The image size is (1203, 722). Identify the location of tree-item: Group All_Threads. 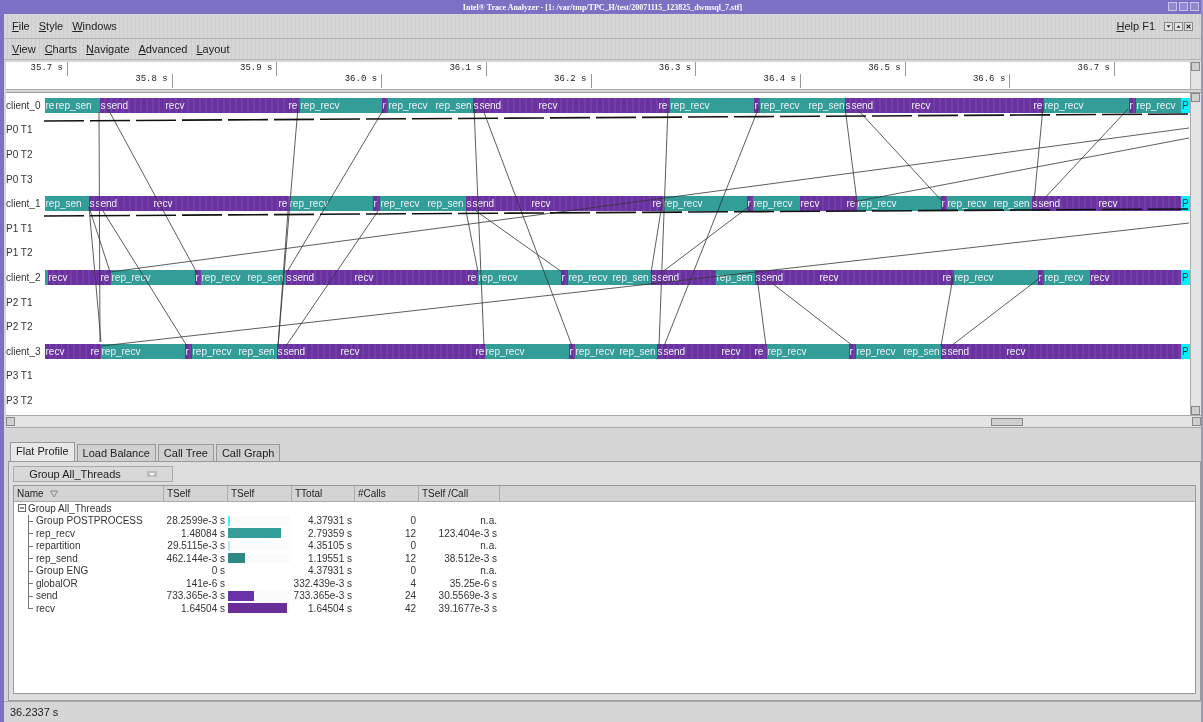
(70, 508).